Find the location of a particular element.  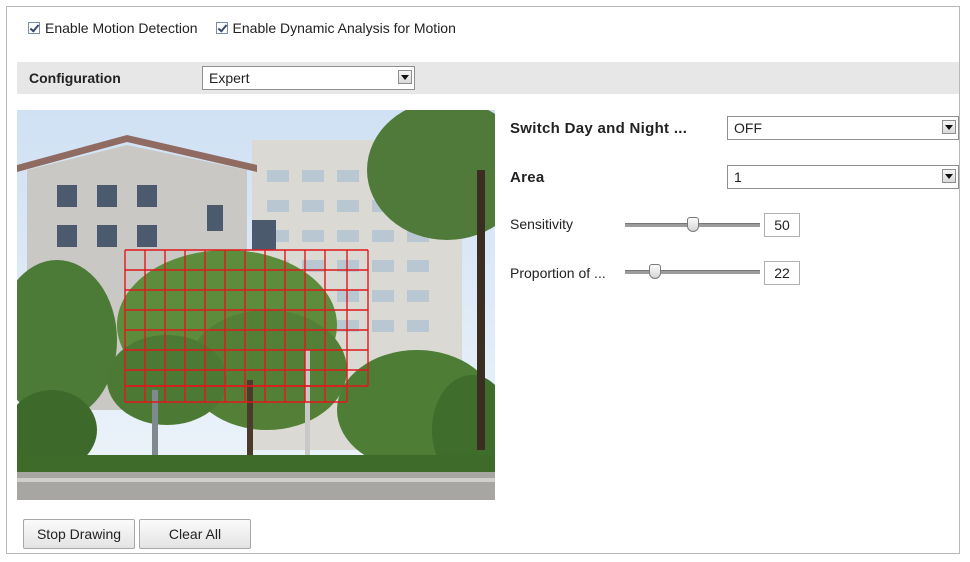

proportion-value: 22 is located at coordinates (782, 273).